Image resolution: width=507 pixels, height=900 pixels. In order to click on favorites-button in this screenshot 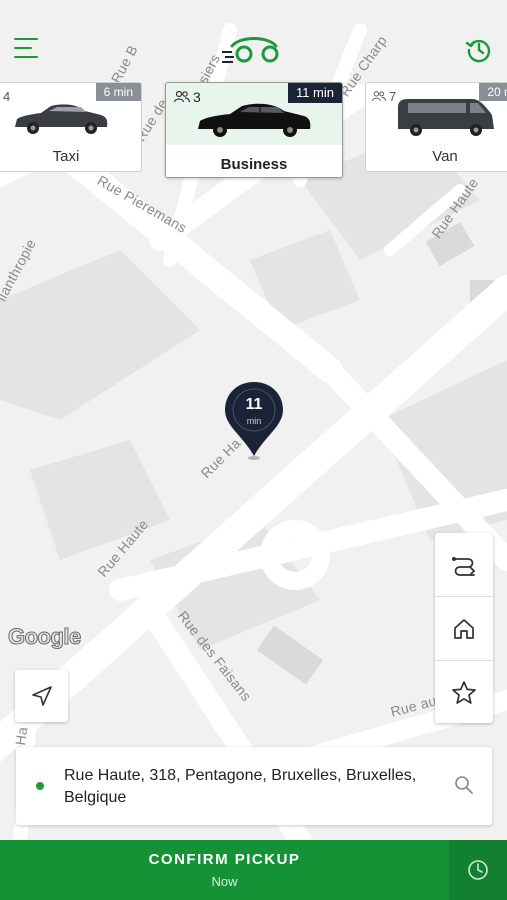, I will do `click(464, 692)`.